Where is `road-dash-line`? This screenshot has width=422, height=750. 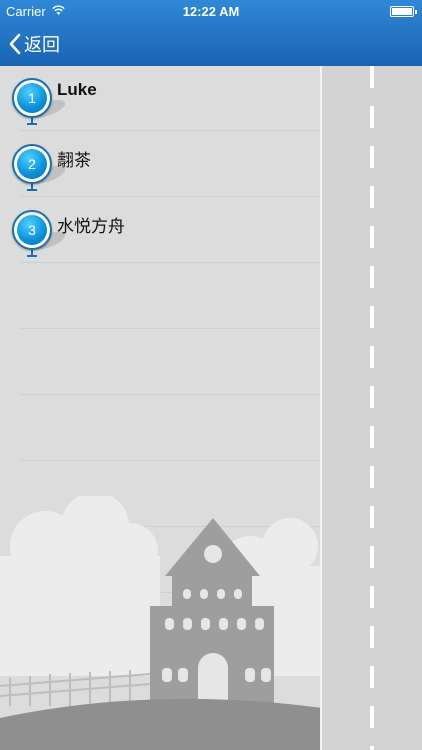
road-dash-line is located at coordinates (372, 408).